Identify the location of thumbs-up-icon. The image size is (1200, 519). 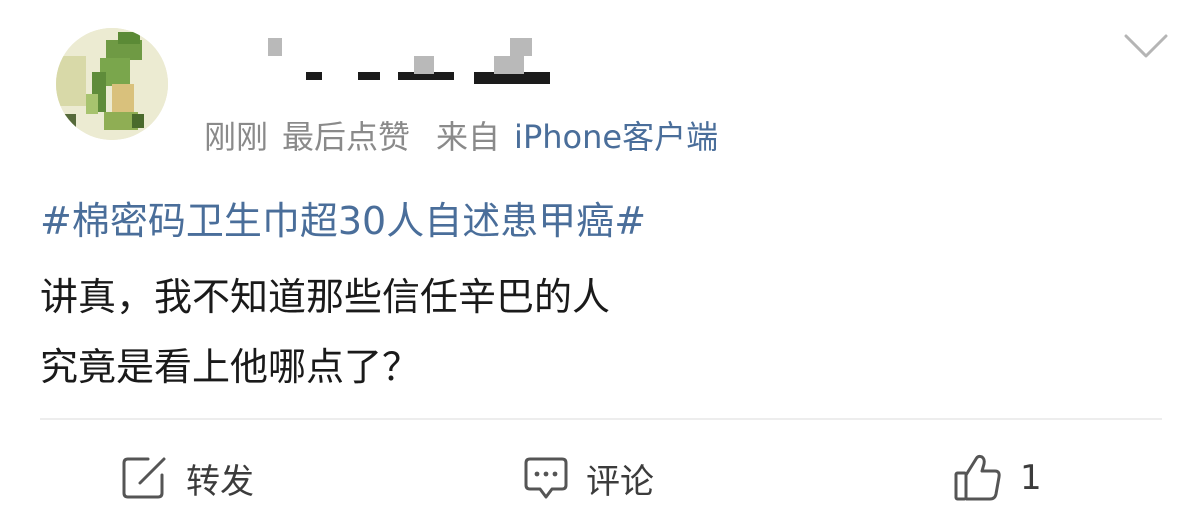
(977, 477).